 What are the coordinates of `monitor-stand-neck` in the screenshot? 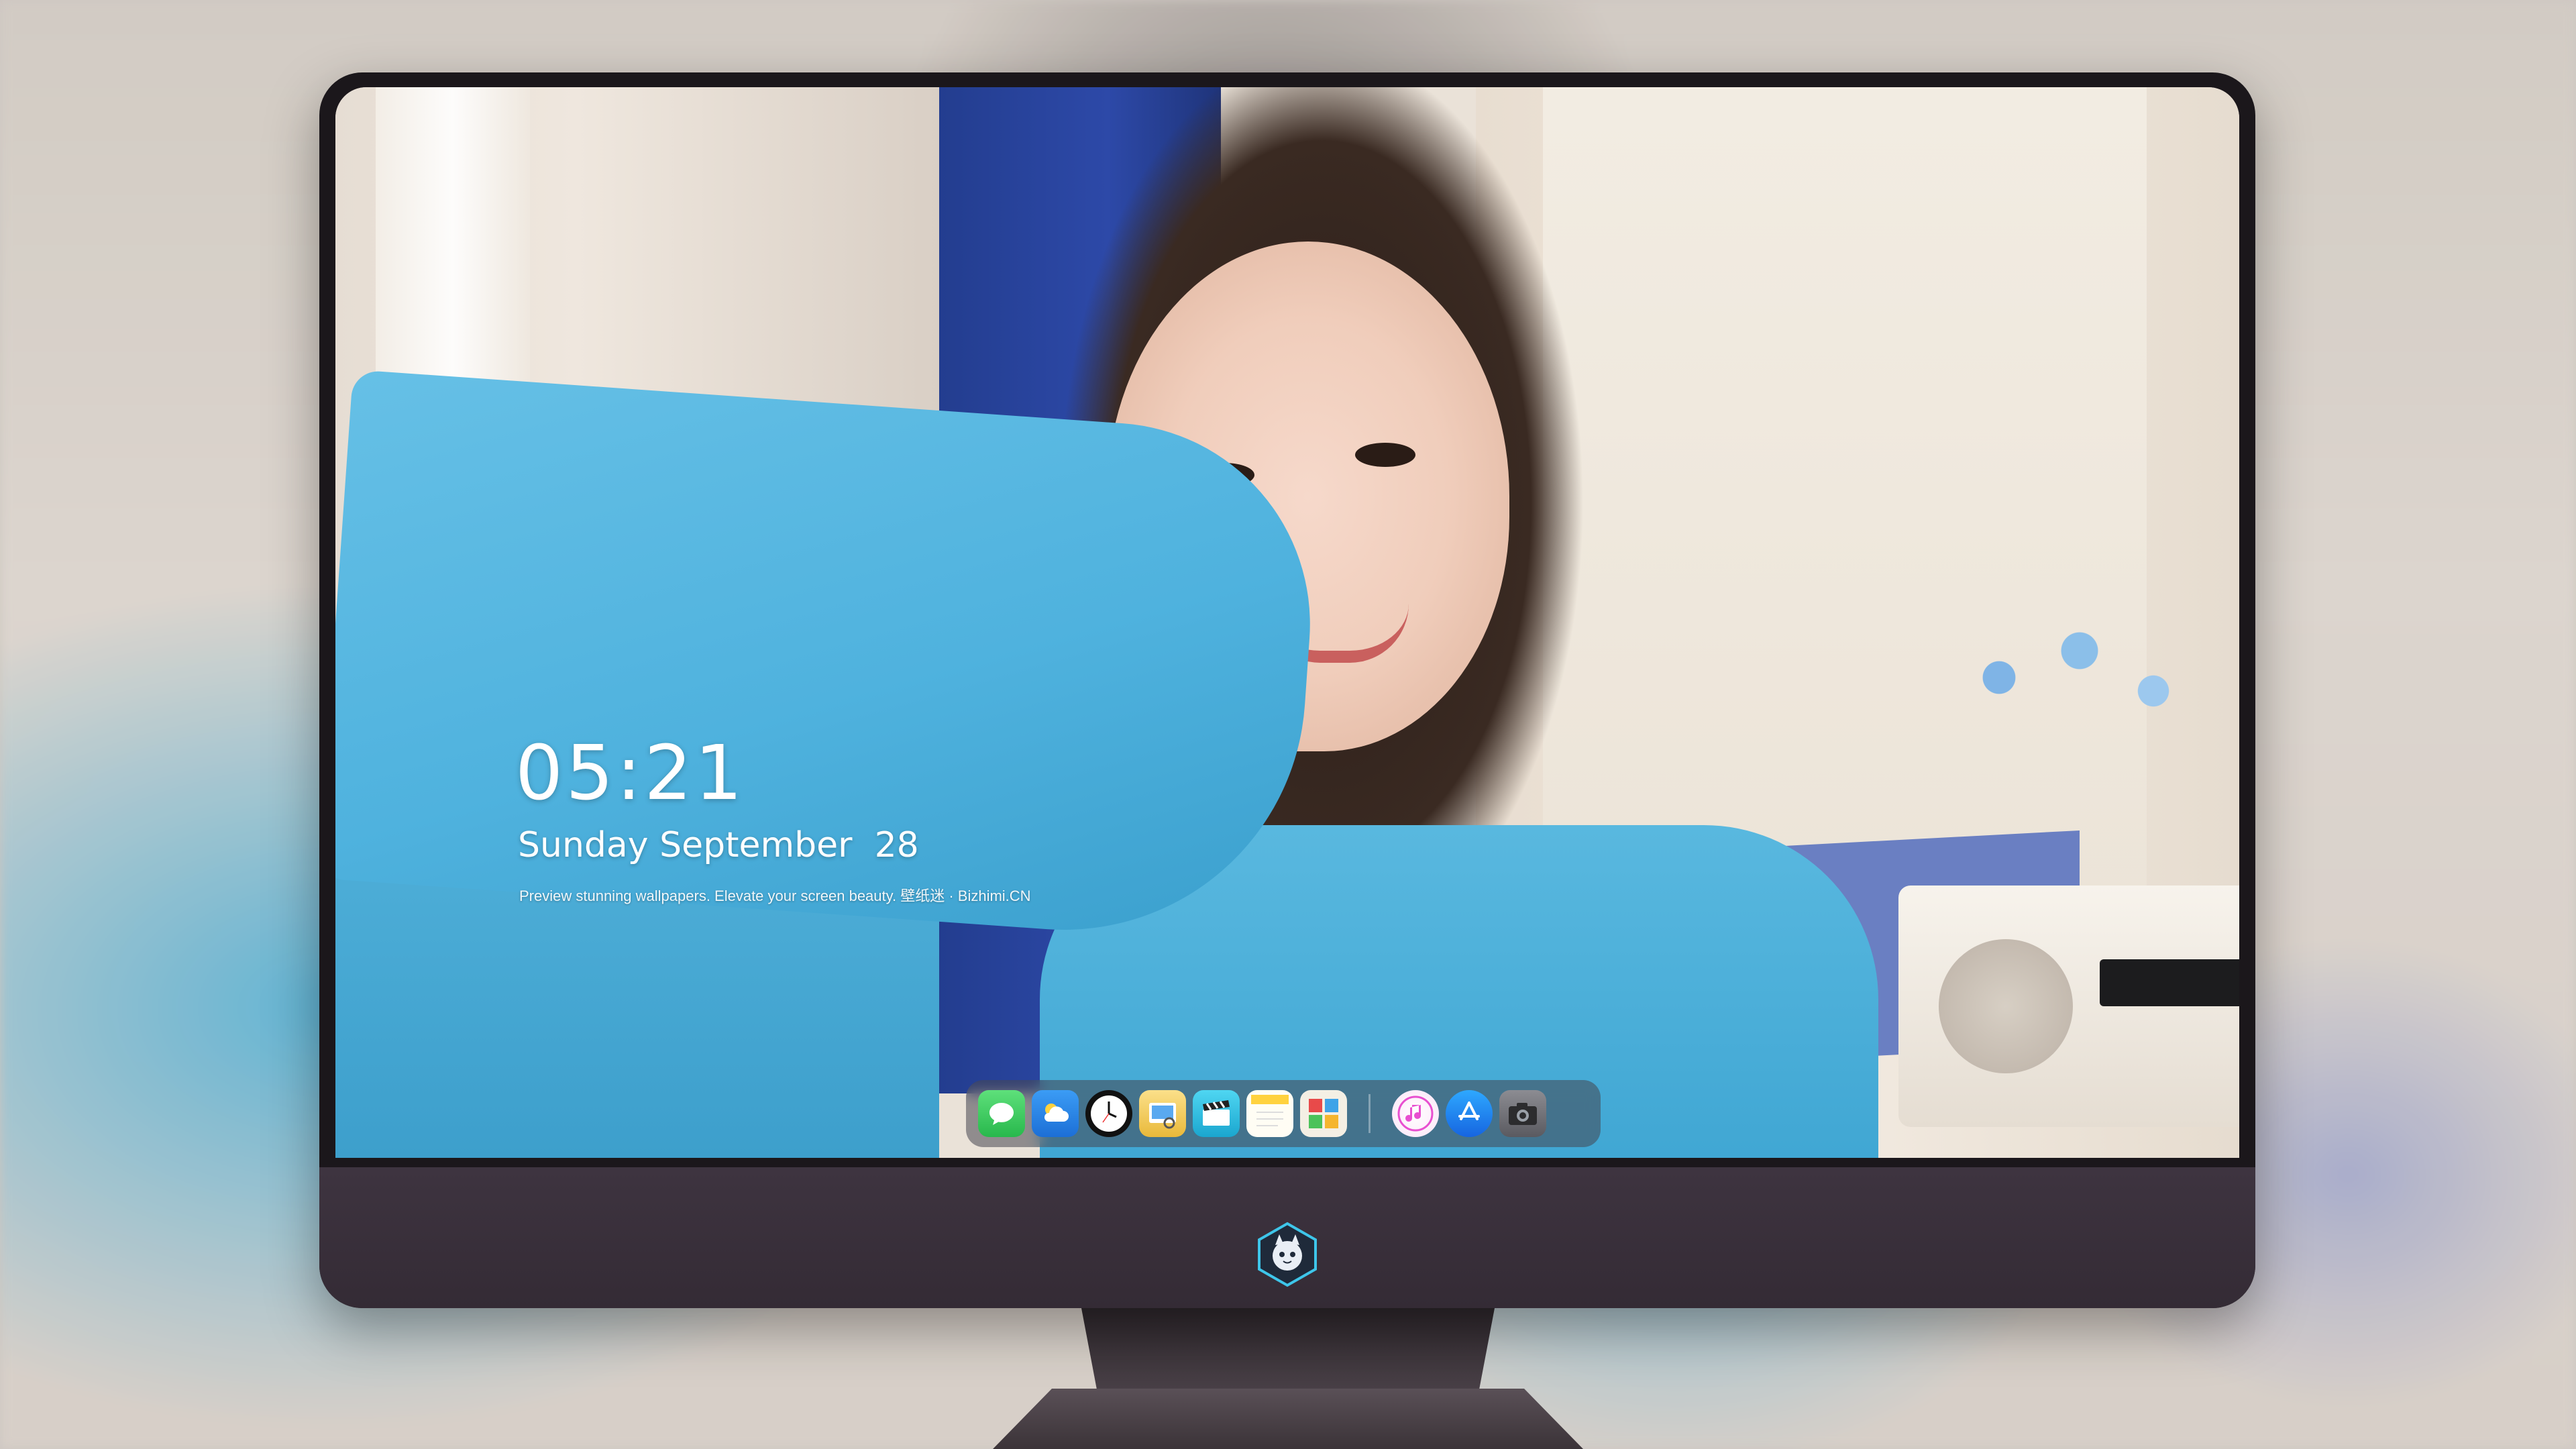 It's located at (1288, 1351).